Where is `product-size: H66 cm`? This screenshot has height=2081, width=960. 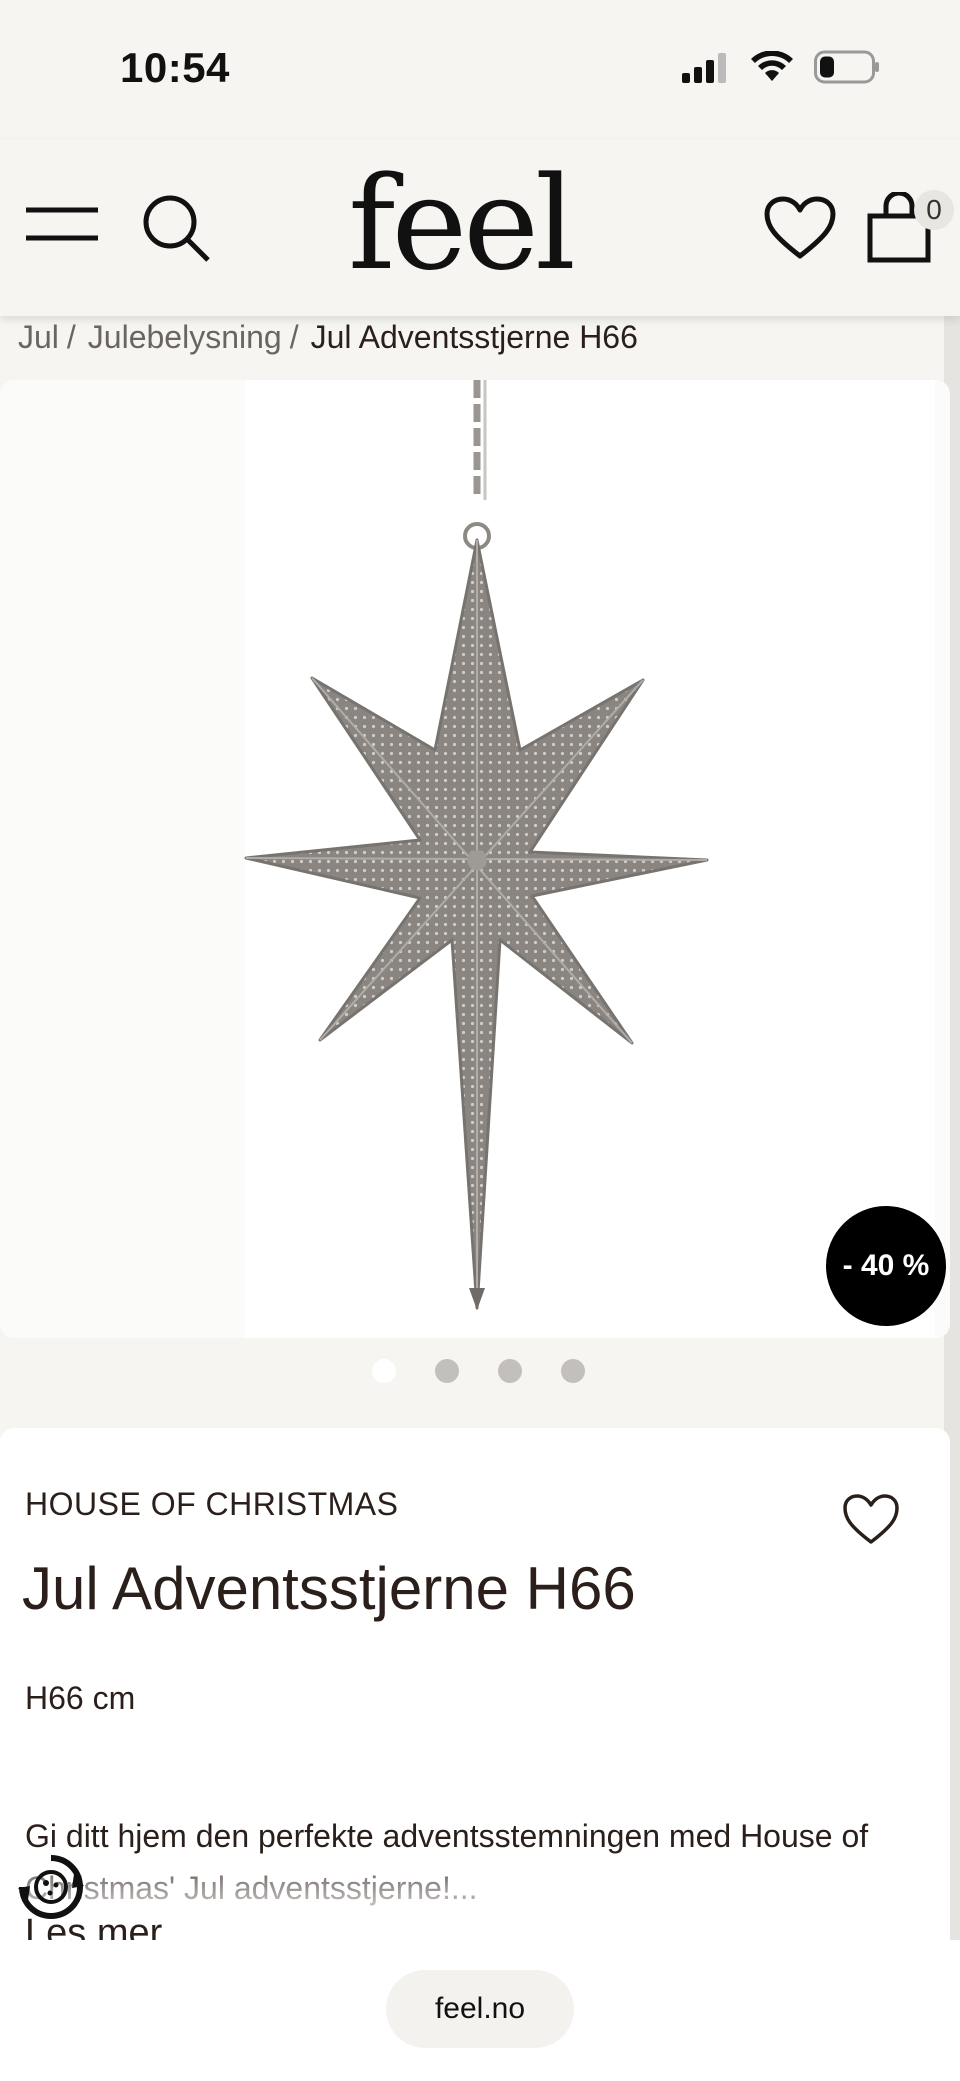 product-size: H66 cm is located at coordinates (80, 1698).